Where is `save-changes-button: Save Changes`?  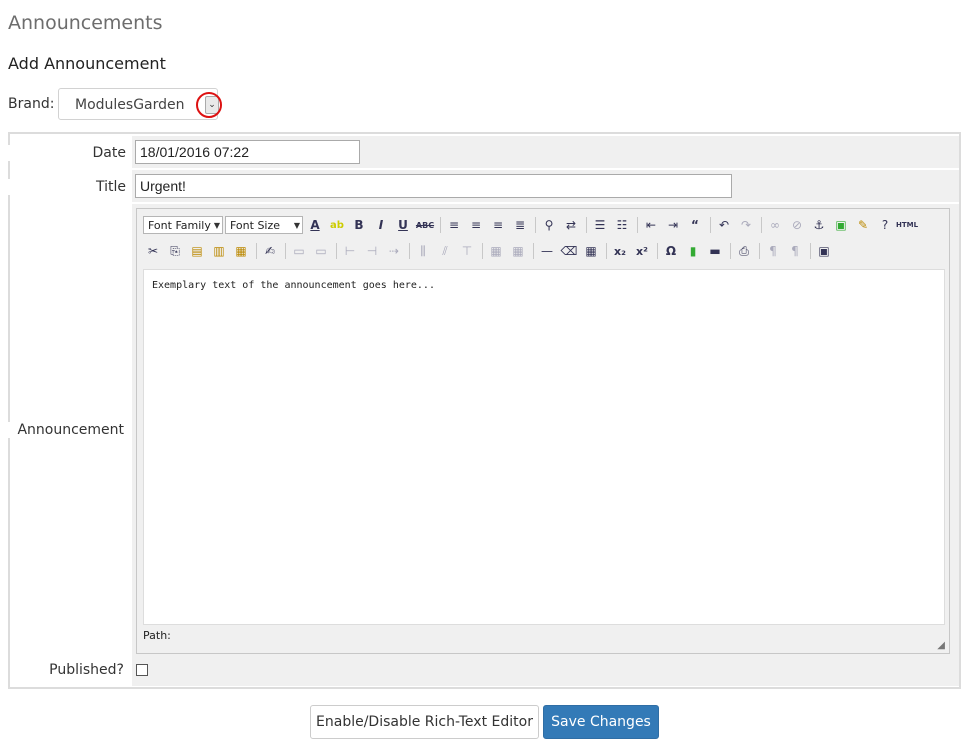
save-changes-button: Save Changes is located at coordinates (601, 722).